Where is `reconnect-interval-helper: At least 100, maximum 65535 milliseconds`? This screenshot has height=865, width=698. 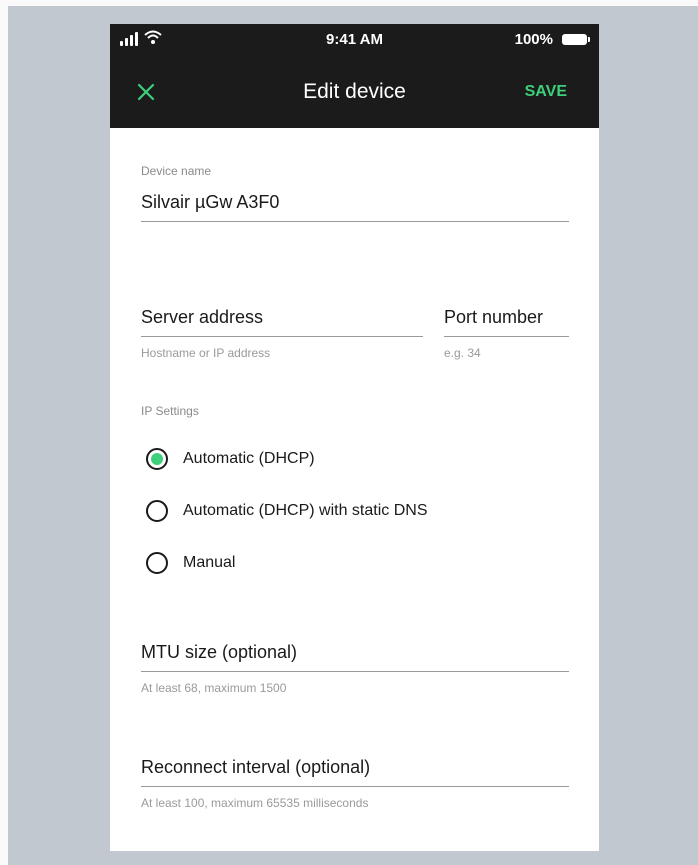
reconnect-interval-helper: At least 100, maximum 65535 milliseconds is located at coordinates (255, 803).